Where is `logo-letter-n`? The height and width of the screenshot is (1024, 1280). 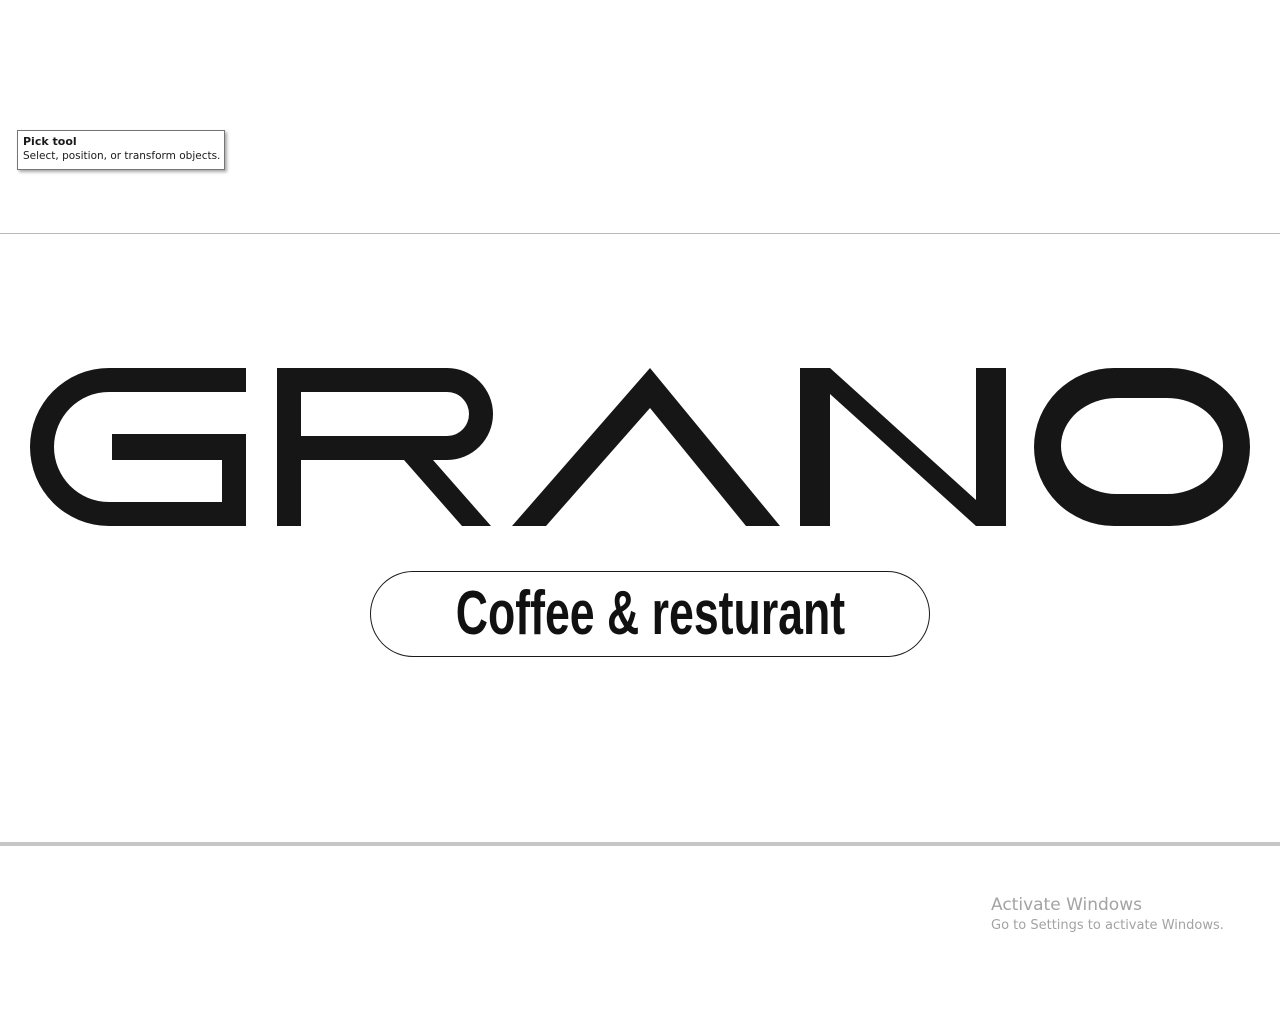 logo-letter-n is located at coordinates (903, 447).